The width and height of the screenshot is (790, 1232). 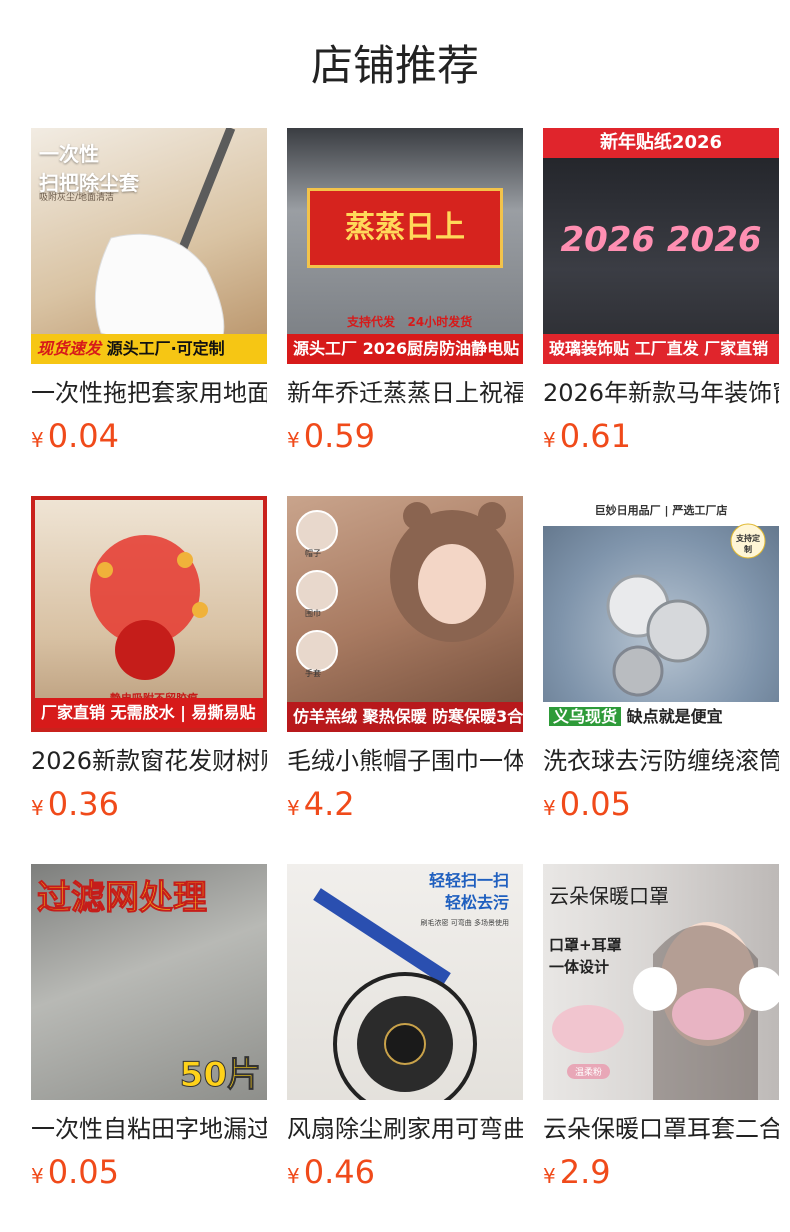 I want to click on product-name: 一次性拖把套家用地面除尘套, so click(x=149, y=393).